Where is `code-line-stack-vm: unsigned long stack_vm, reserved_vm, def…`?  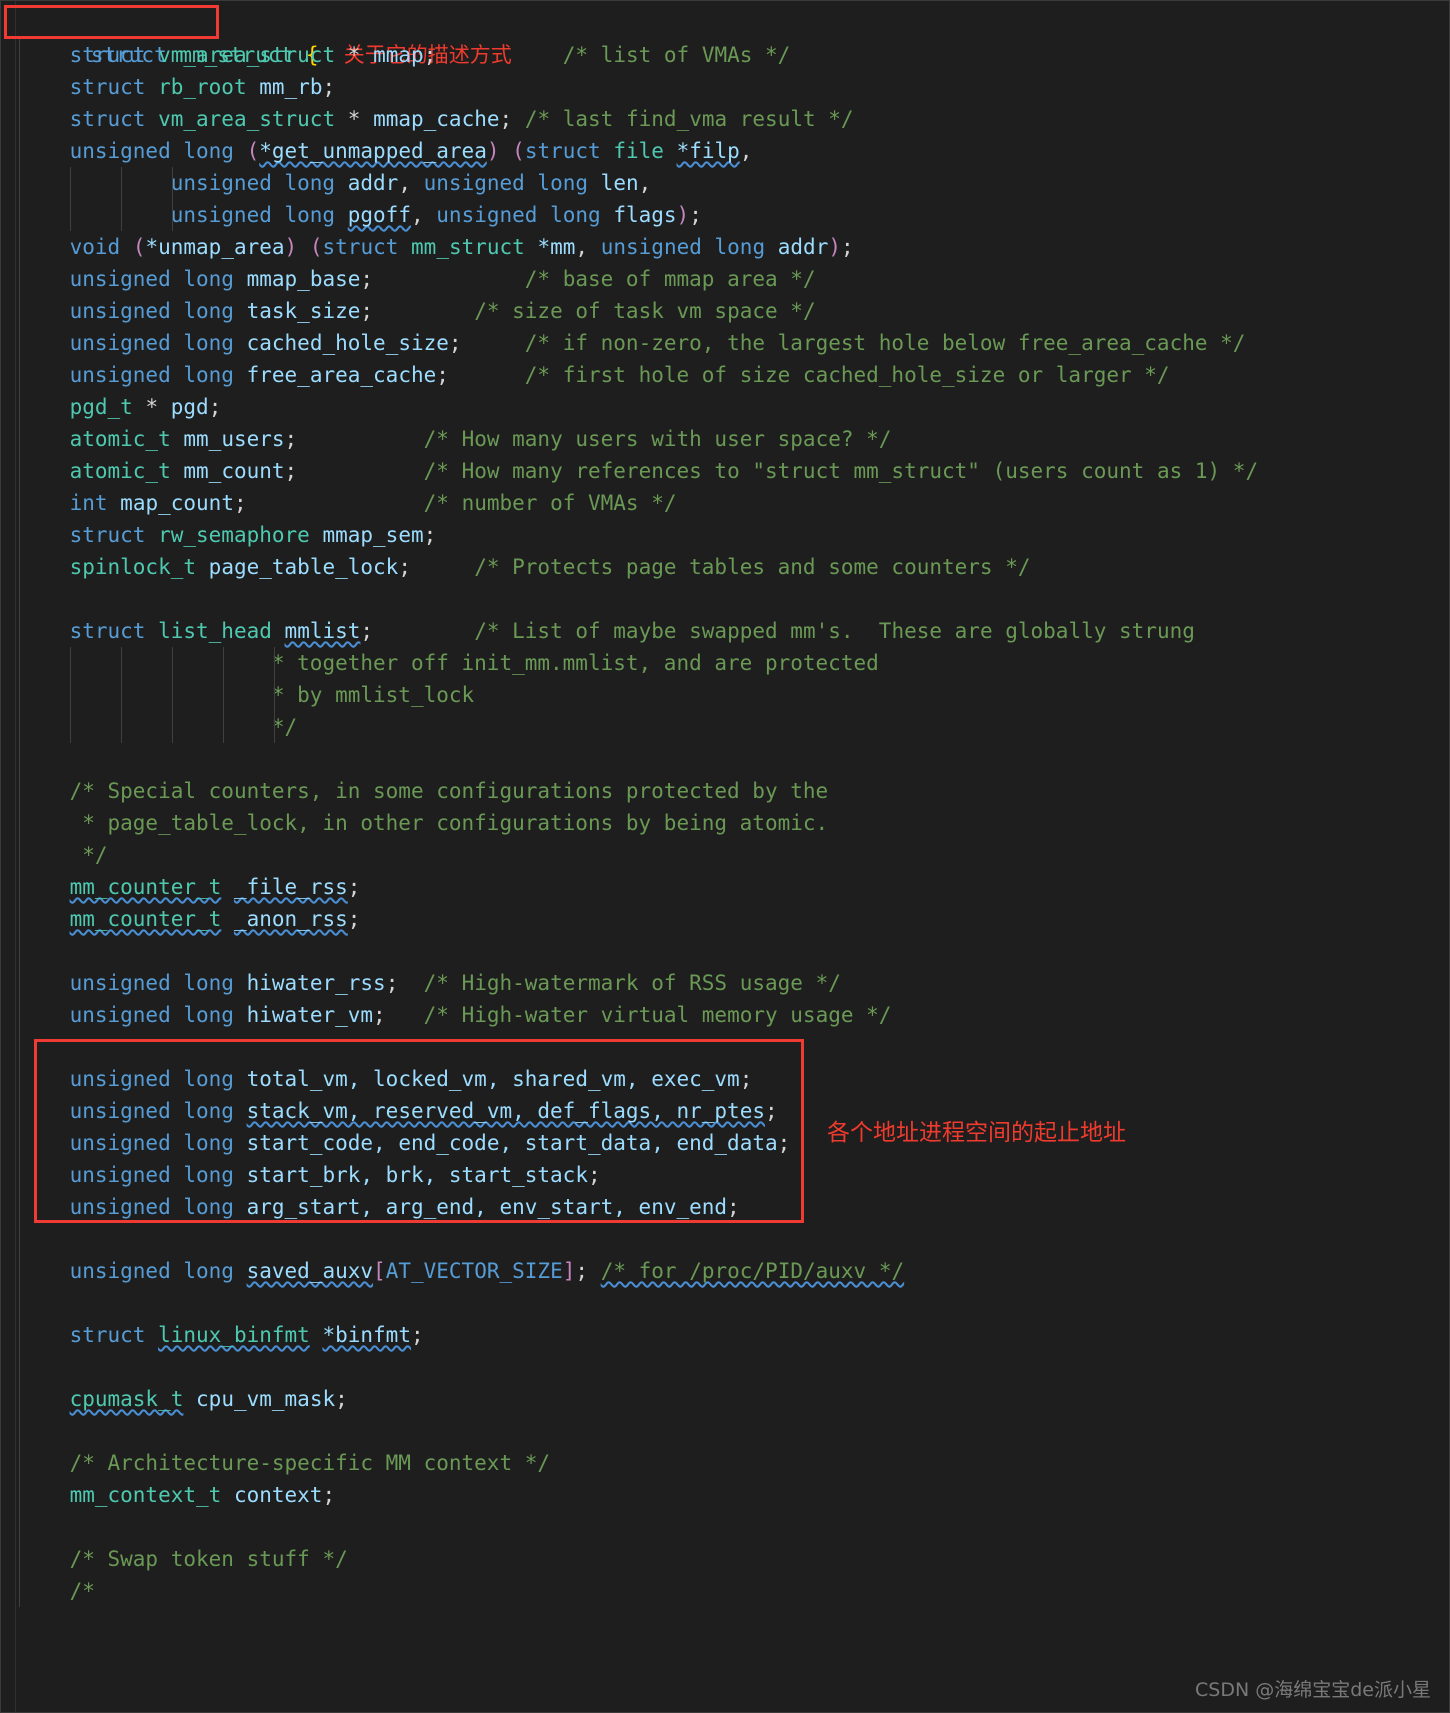
code-line-stack-vm: unsigned long stack_vm, reserved_vm, def… is located at coordinates (732, 1111).